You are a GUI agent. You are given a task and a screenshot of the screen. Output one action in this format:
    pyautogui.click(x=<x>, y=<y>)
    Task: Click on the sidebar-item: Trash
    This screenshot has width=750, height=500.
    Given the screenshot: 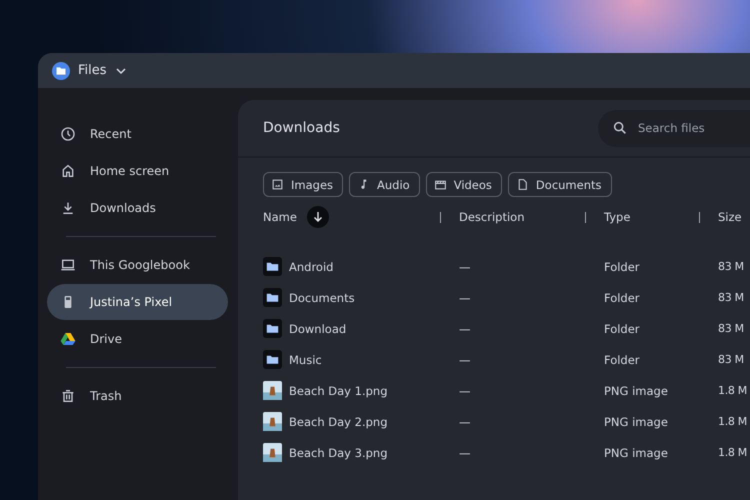 What is the action you would take?
    pyautogui.click(x=137, y=396)
    